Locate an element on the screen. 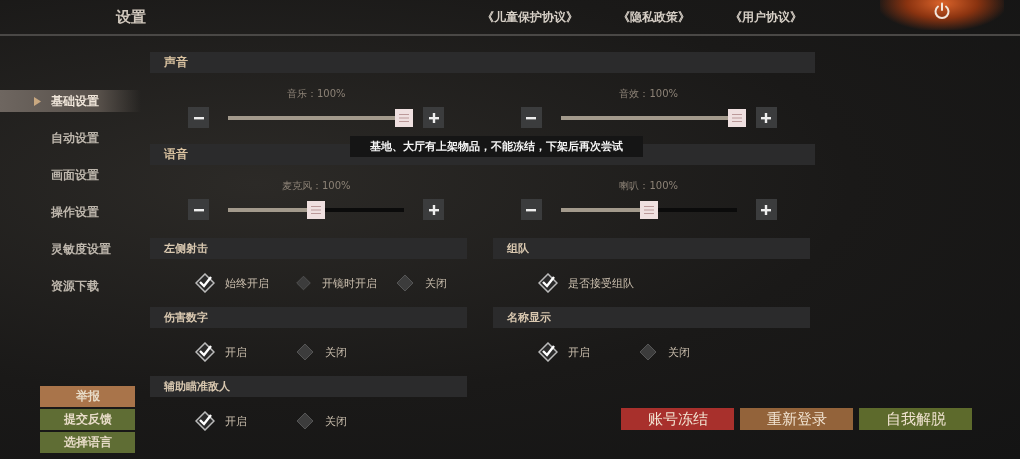  agreement-link: 《用户协议》 is located at coordinates (766, 17).